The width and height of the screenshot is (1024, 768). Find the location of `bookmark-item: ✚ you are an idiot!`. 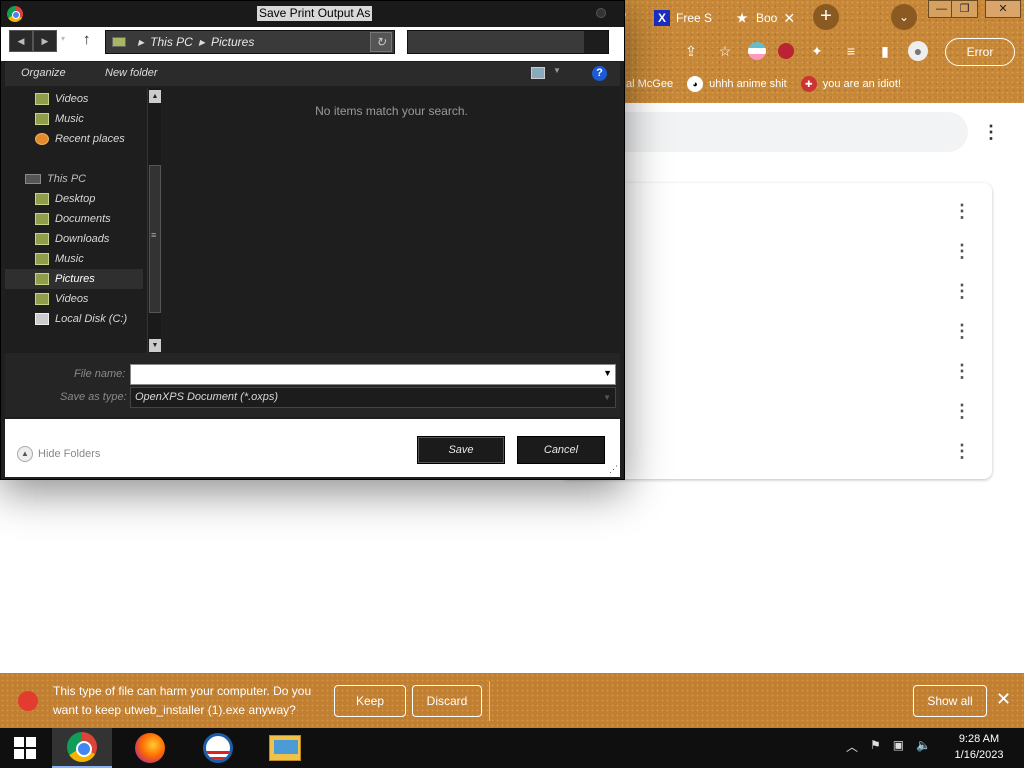

bookmark-item: ✚ you are an idiot! is located at coordinates (850, 84).